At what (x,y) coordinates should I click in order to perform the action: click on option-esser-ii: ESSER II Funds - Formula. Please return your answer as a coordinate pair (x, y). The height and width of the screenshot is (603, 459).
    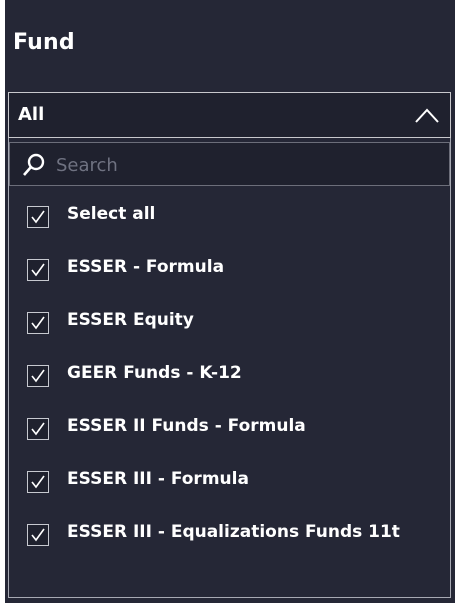
    Looking at the image, I should click on (229, 432).